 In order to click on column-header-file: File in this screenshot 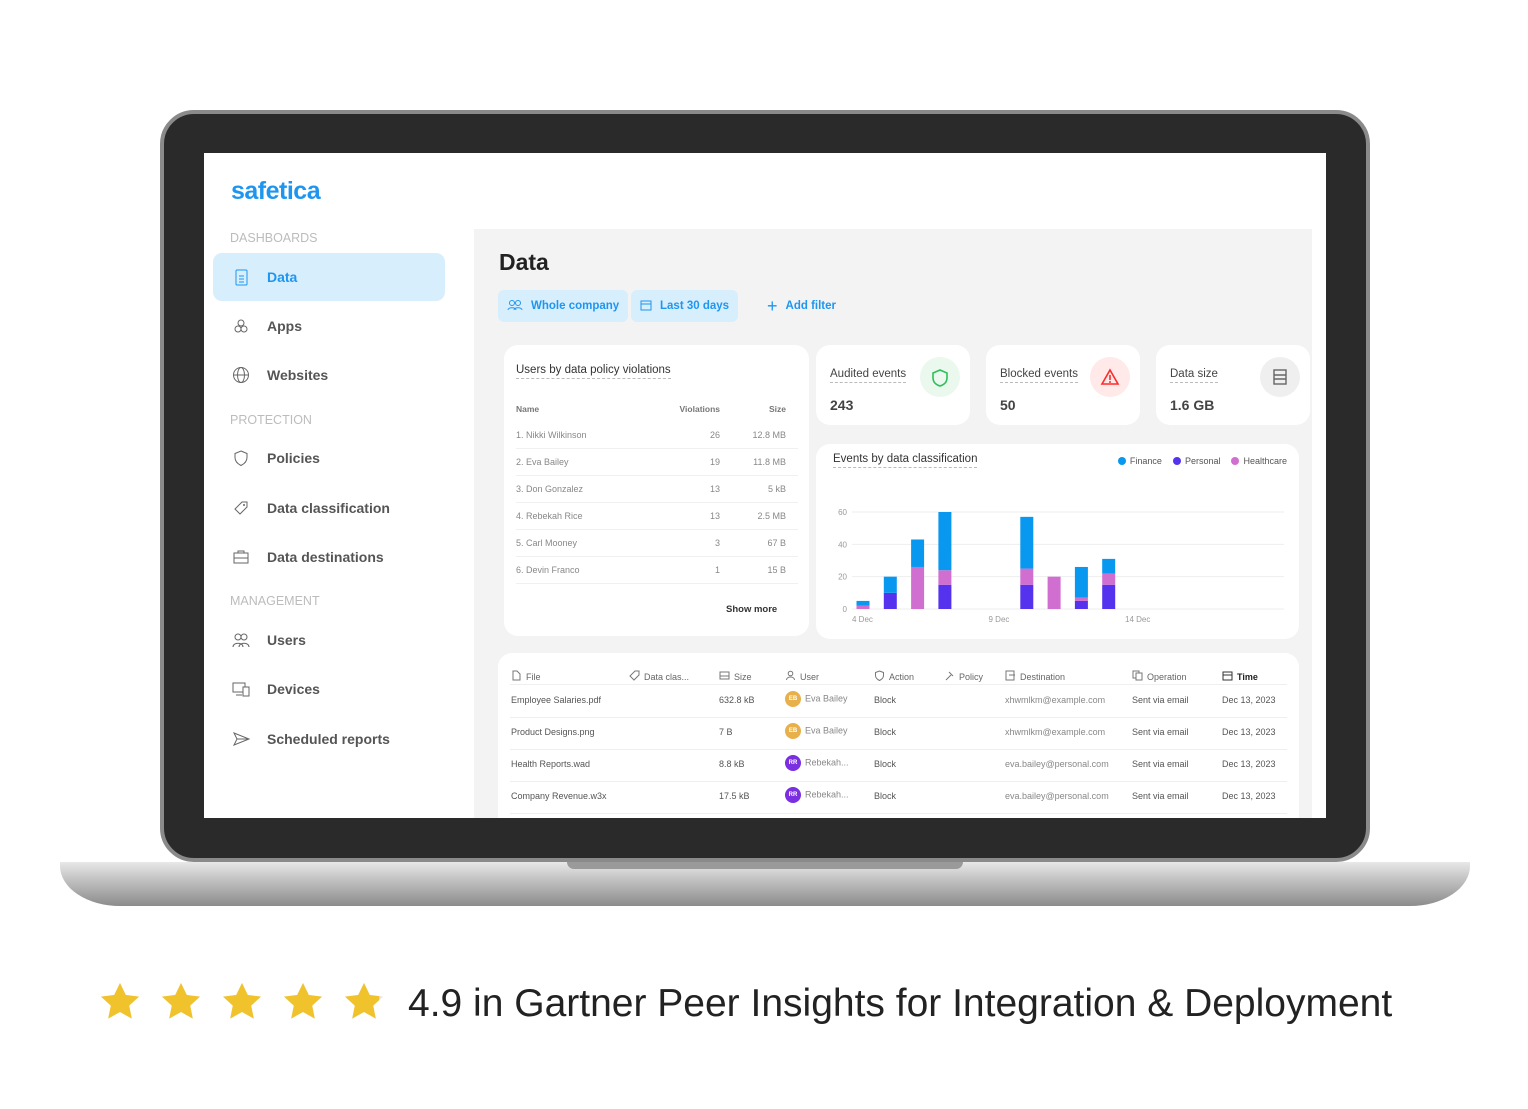, I will do `click(526, 676)`.